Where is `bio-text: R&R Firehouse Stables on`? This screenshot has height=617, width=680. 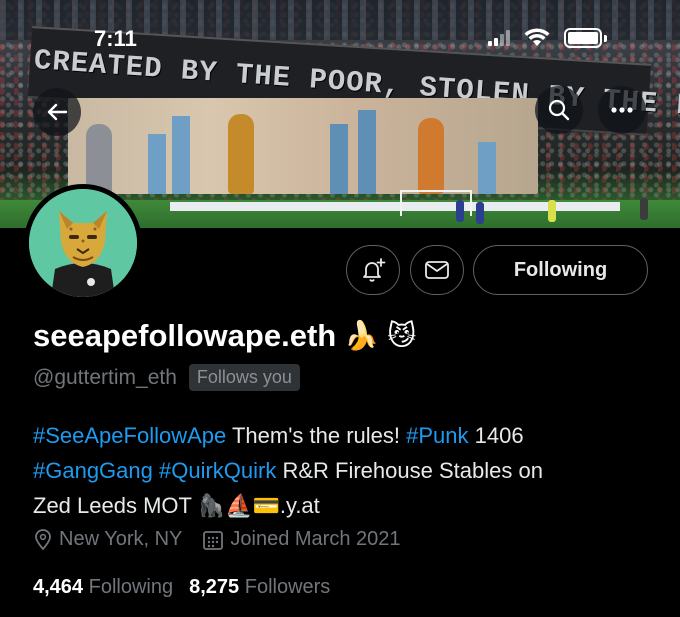 bio-text: R&R Firehouse Stables on is located at coordinates (409, 470).